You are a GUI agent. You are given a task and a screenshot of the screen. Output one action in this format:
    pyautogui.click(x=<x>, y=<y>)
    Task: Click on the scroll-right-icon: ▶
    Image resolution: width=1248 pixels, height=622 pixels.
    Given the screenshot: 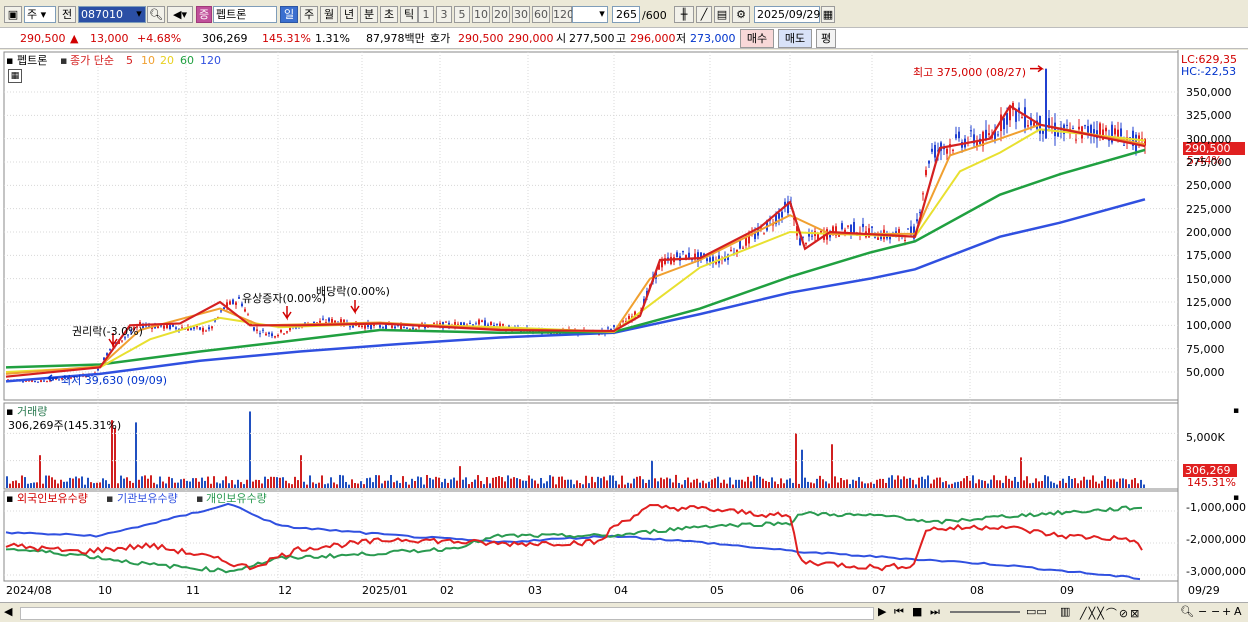 What is the action you would take?
    pyautogui.click(x=882, y=611)
    